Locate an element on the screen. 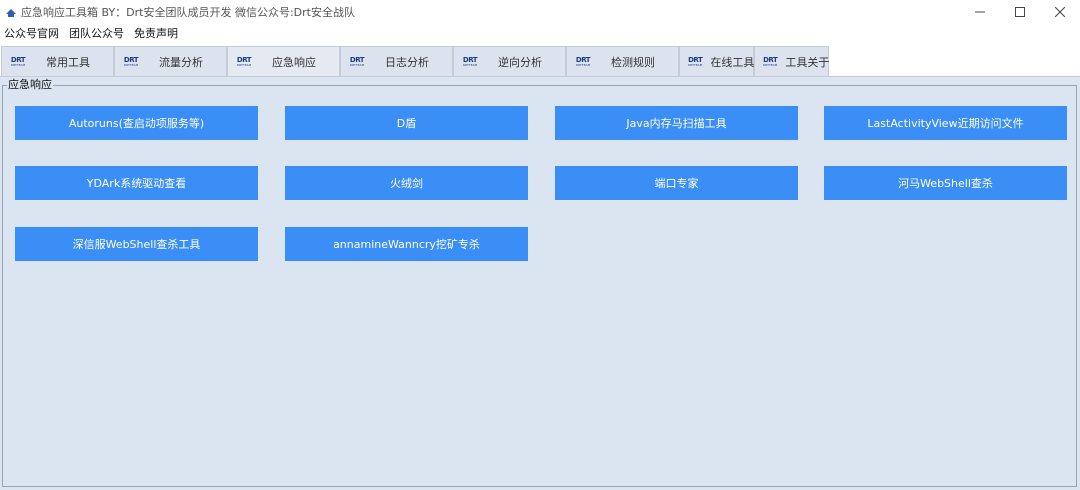 The width and height of the screenshot is (1080, 490). tab-label: 常用工具 is located at coordinates (68, 62).